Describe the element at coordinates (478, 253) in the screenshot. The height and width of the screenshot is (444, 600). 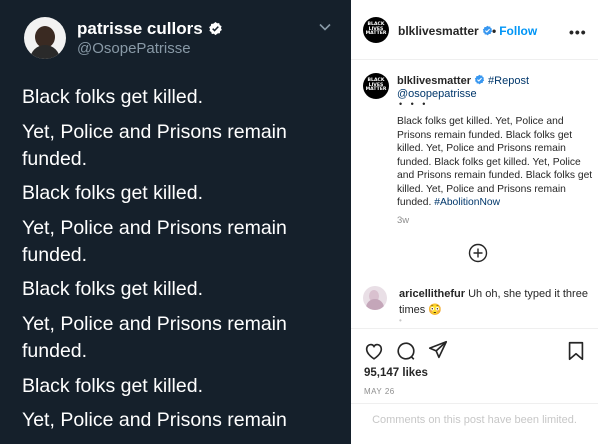
I see `load-more-comments-icon` at that location.